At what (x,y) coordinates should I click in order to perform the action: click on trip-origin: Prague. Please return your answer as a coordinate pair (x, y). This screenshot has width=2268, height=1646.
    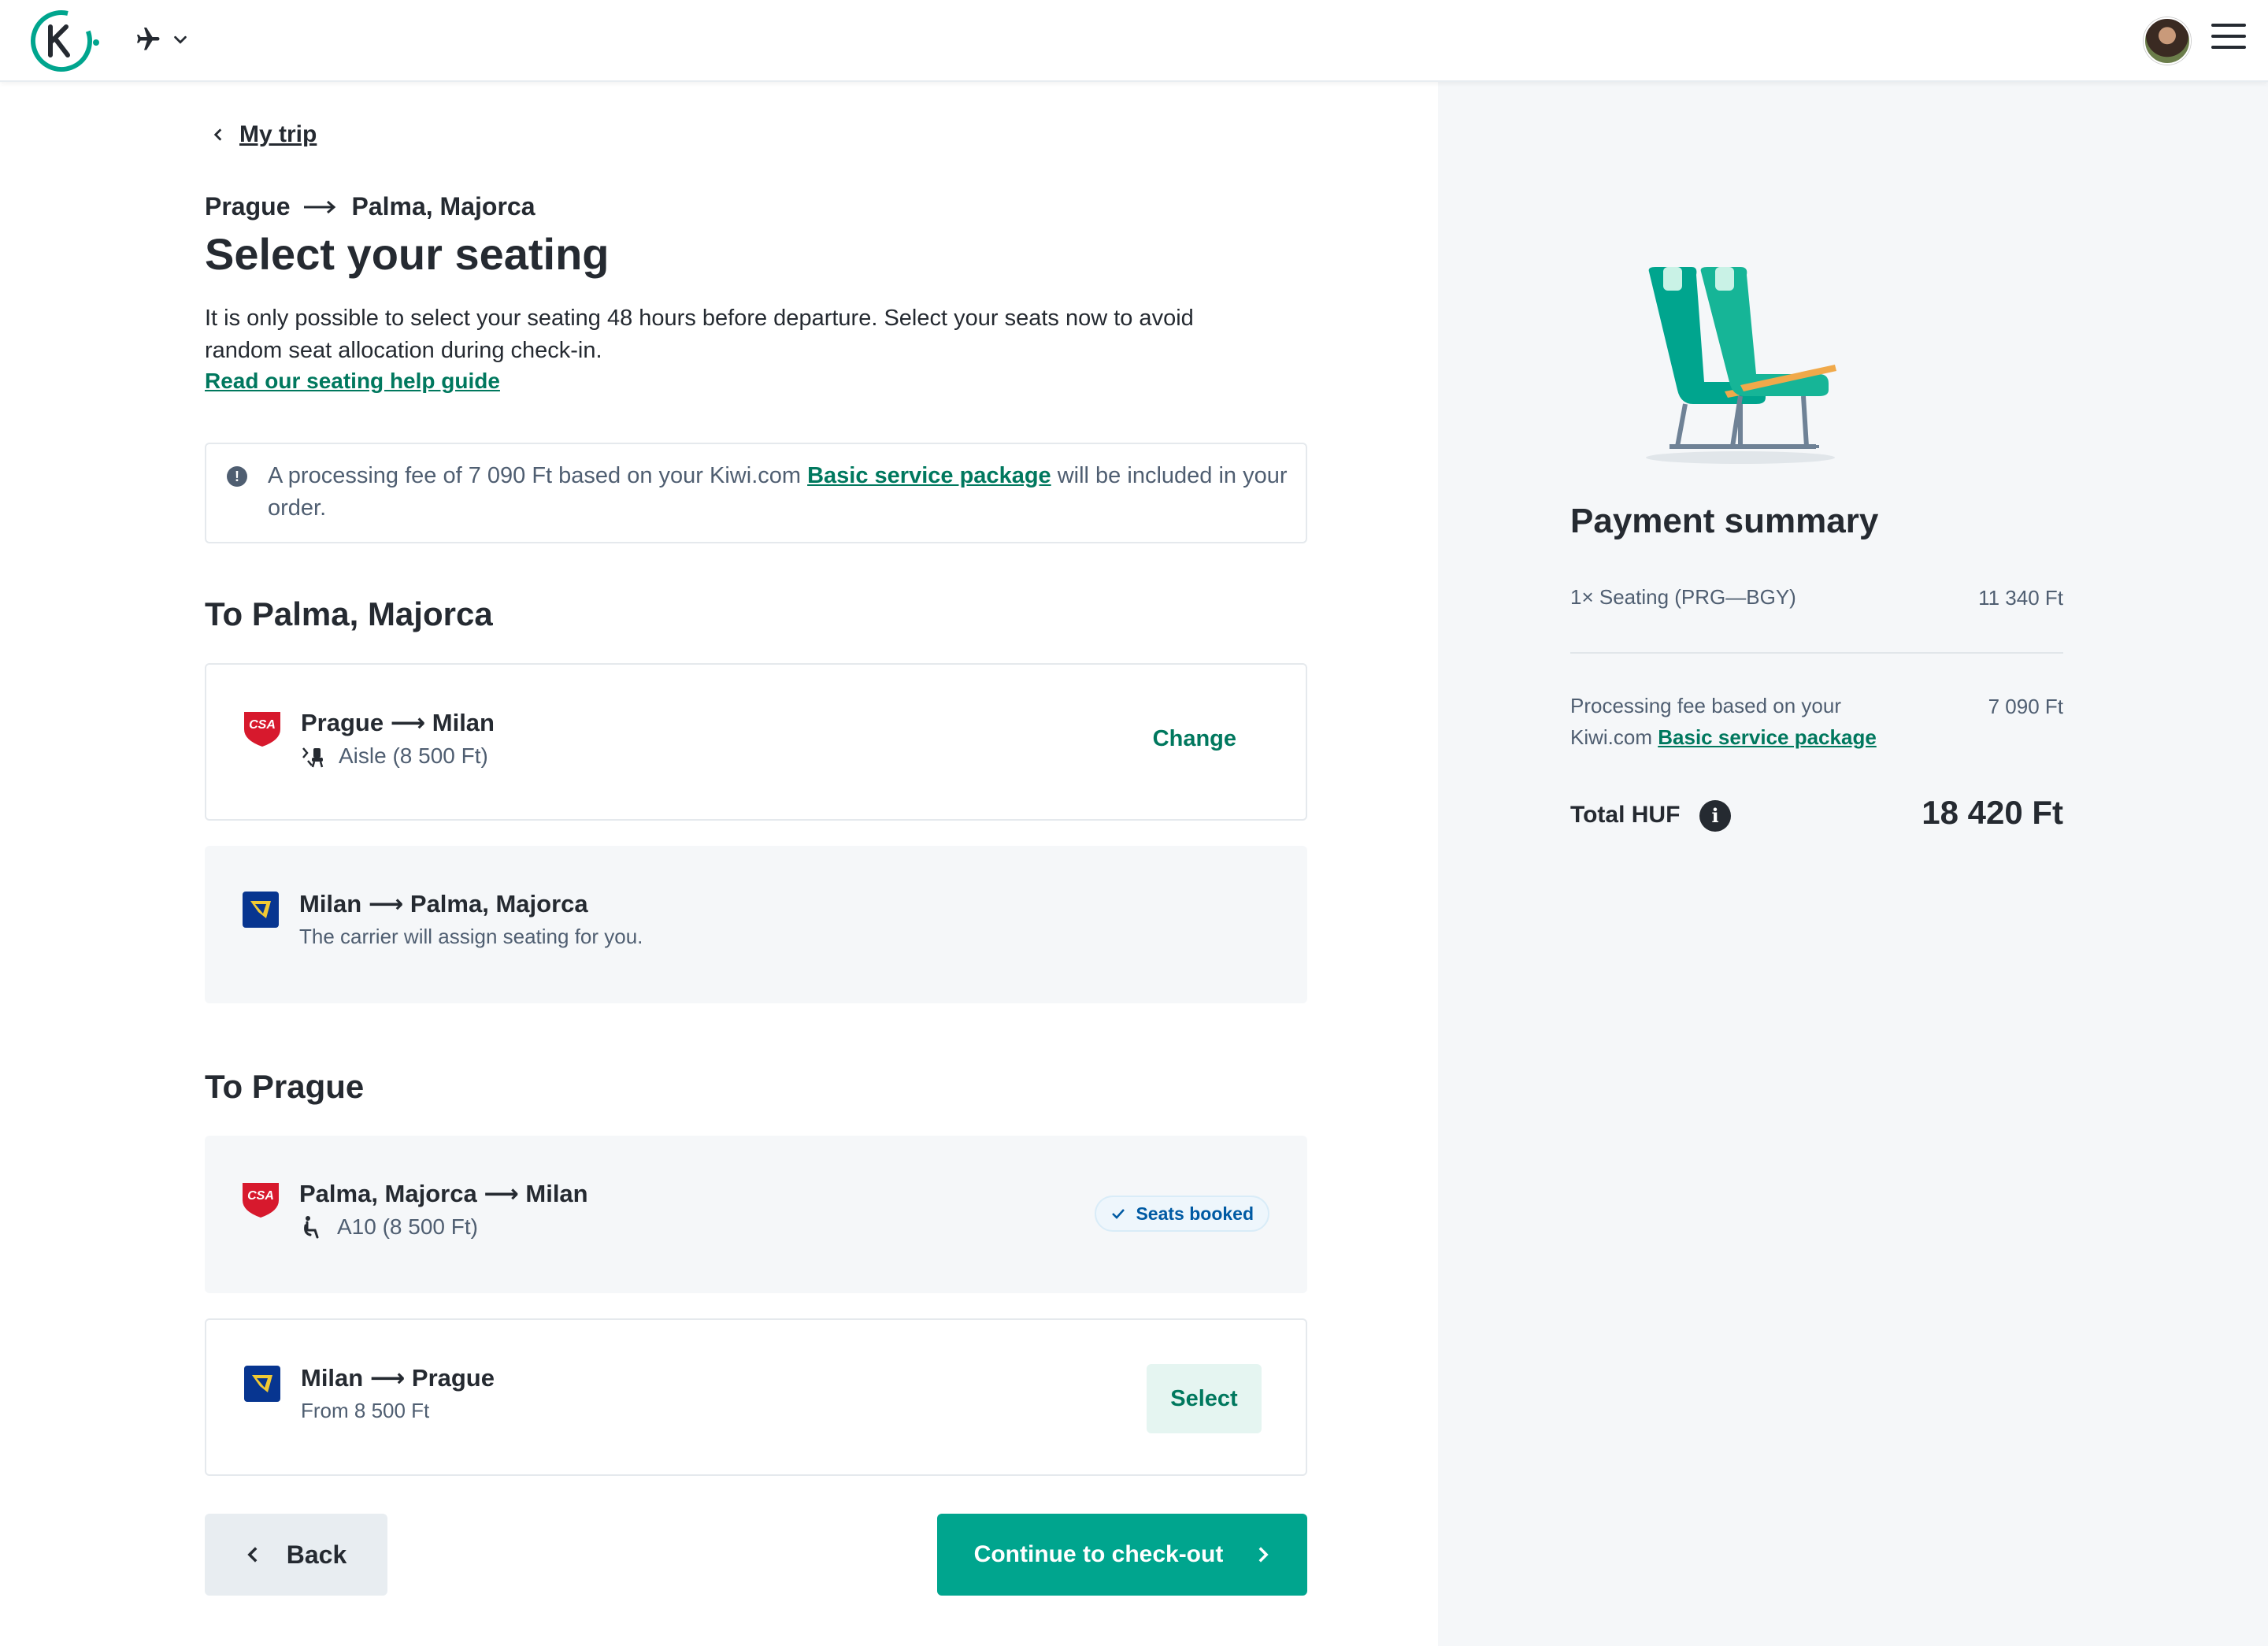
    Looking at the image, I should click on (248, 207).